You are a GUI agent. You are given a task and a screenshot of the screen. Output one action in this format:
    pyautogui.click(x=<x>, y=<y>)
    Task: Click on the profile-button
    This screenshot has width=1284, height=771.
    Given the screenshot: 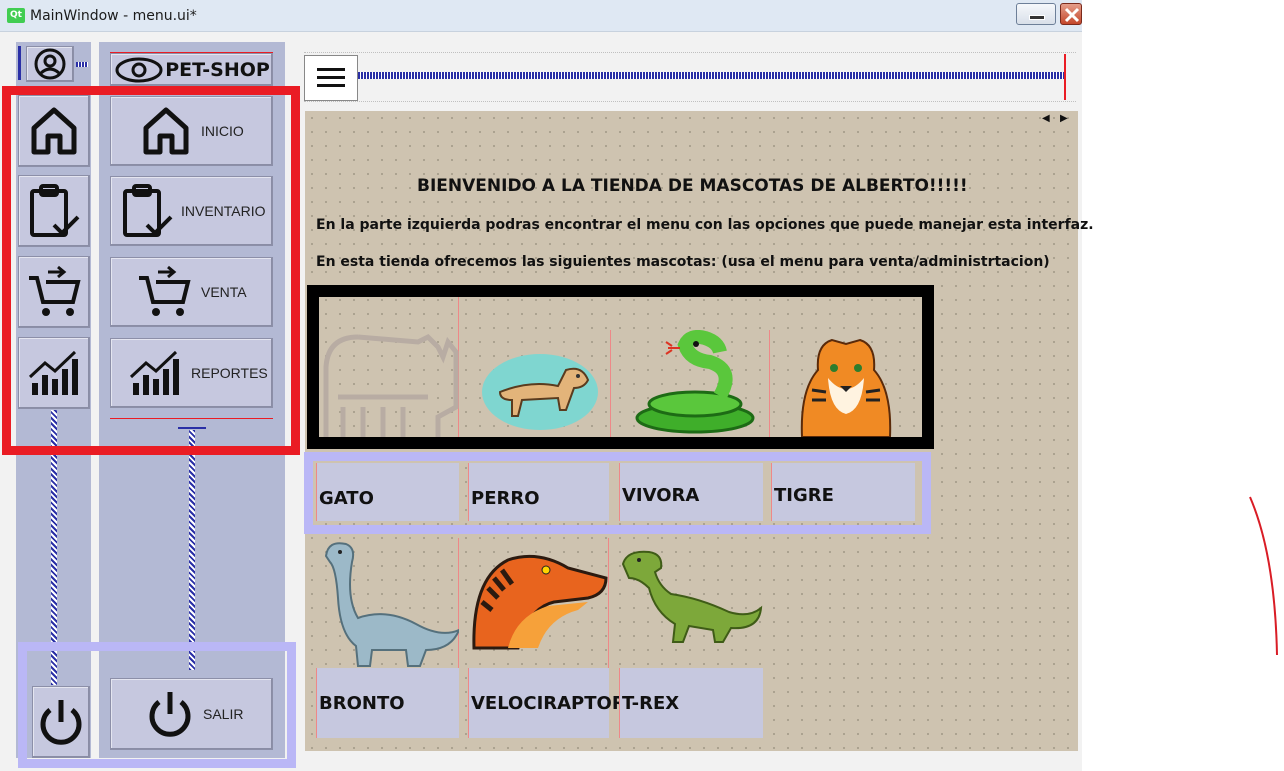 What is the action you would take?
    pyautogui.click(x=50, y=64)
    